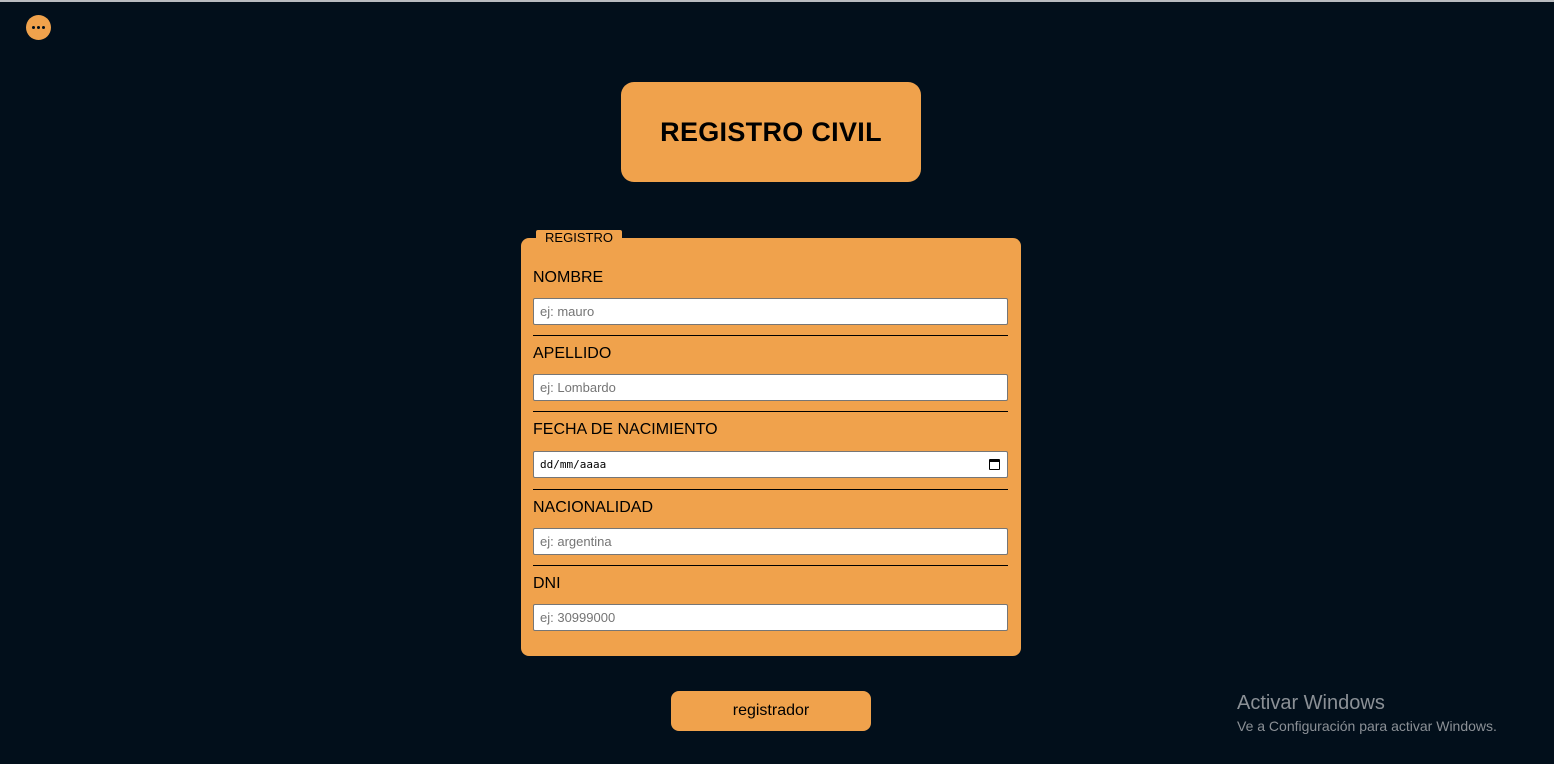 The image size is (1554, 764). Describe the element at coordinates (573, 464) in the screenshot. I see `fecha-nacimiento-placeholder: dd/mm/aaaa` at that location.